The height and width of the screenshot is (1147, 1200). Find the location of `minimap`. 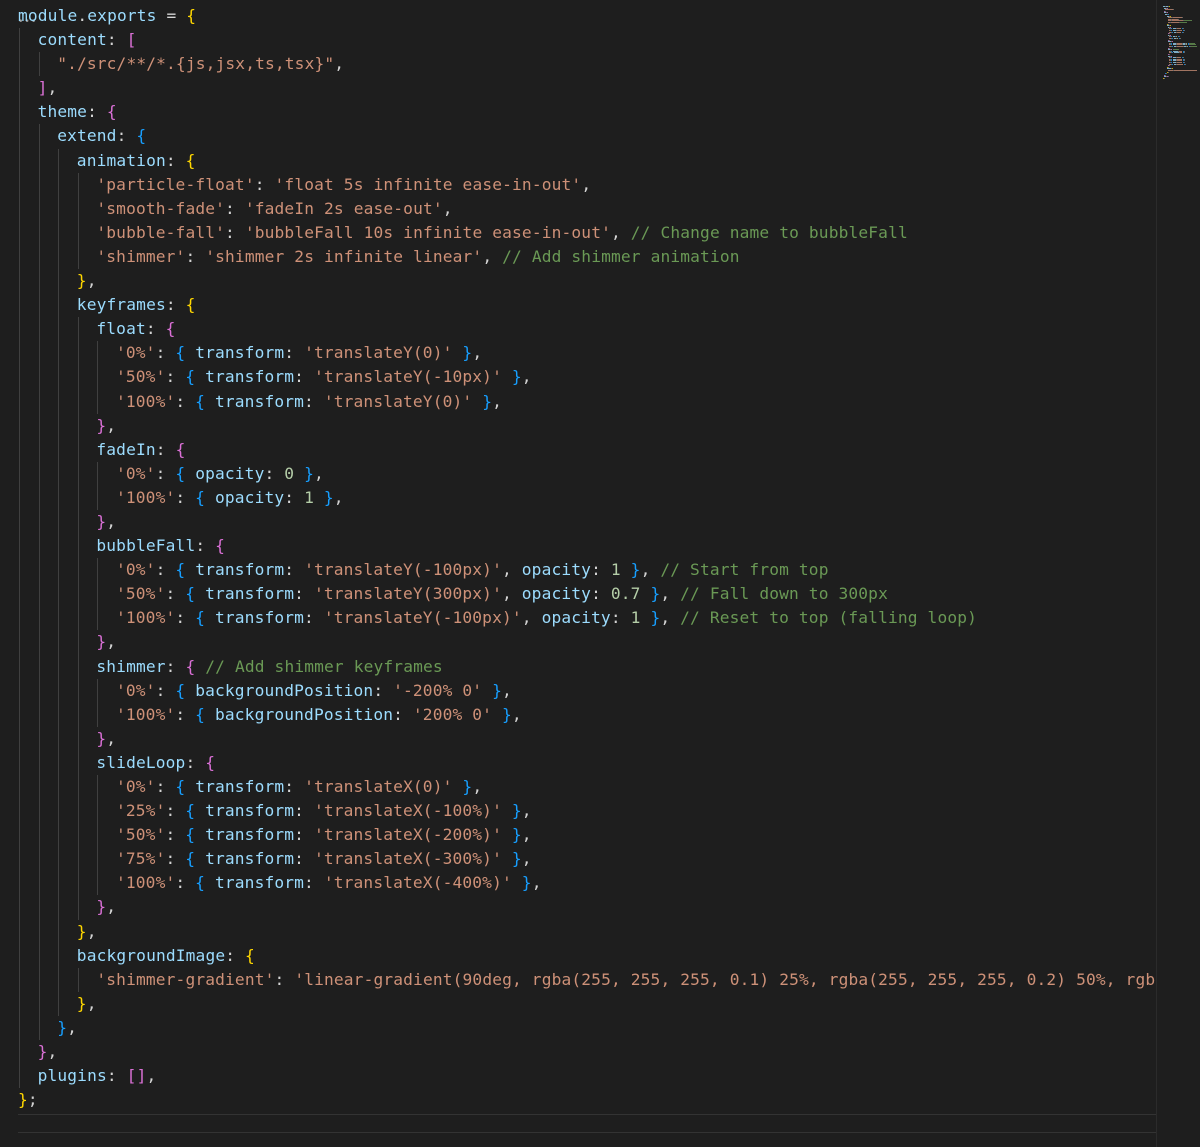

minimap is located at coordinates (1178, 573).